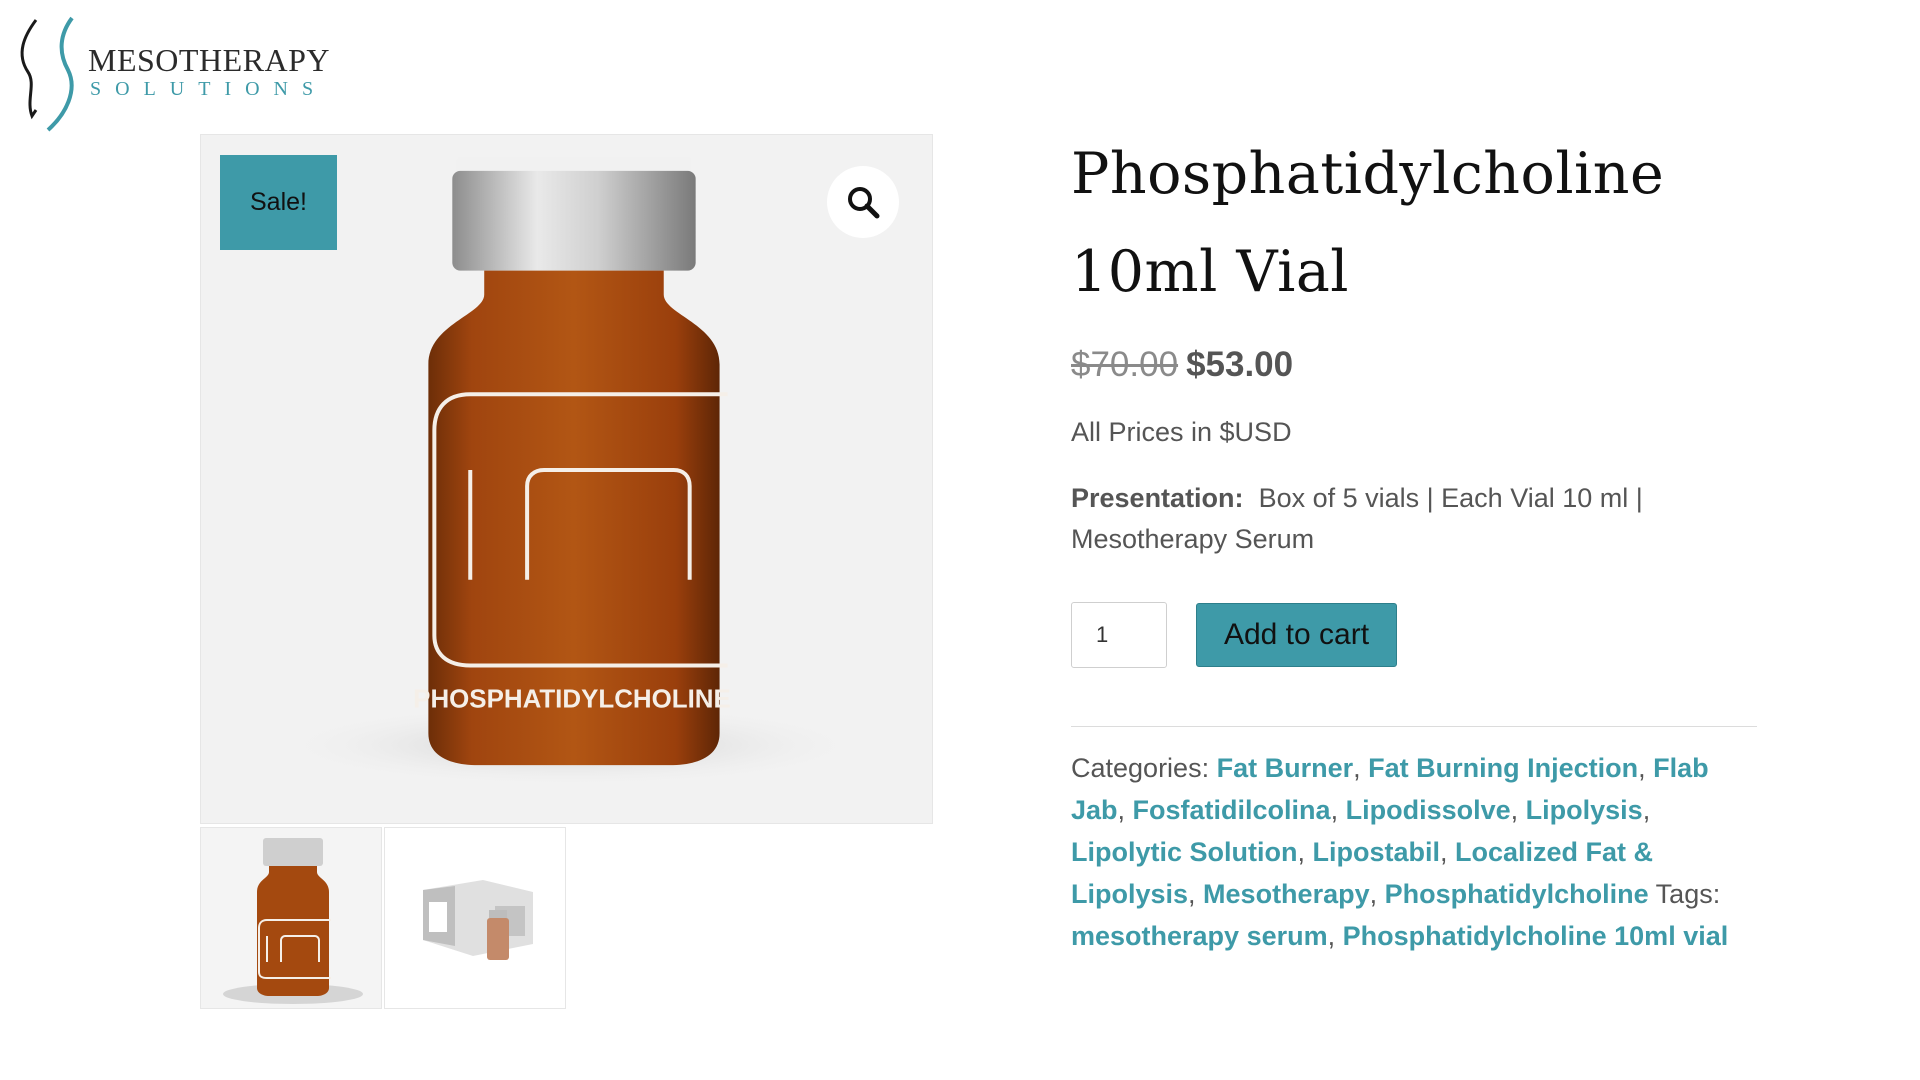 The width and height of the screenshot is (1920, 1080). What do you see at coordinates (1517, 894) in the screenshot?
I see `category-link: Phosphatidylcholine` at bounding box center [1517, 894].